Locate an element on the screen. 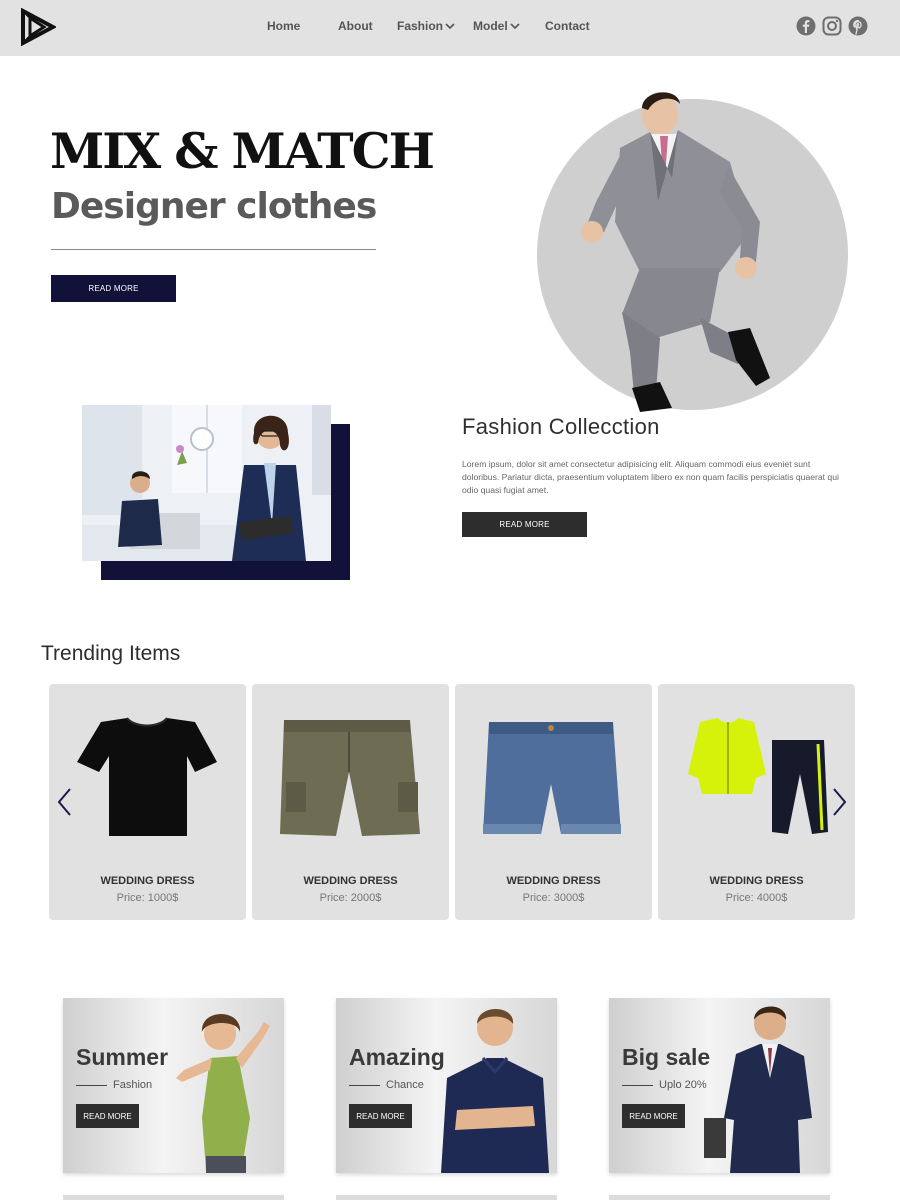  nav-model: Model is located at coordinates (496, 26).